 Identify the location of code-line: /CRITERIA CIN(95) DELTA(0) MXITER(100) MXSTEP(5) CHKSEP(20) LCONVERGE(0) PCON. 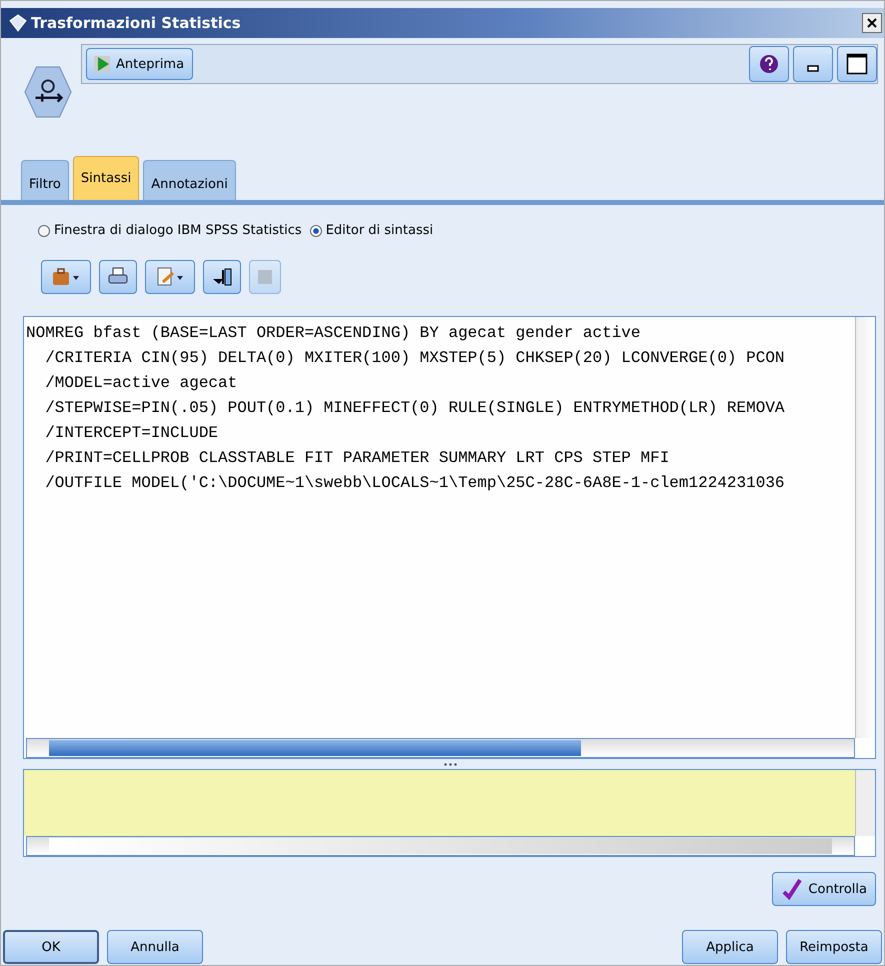
(415, 358).